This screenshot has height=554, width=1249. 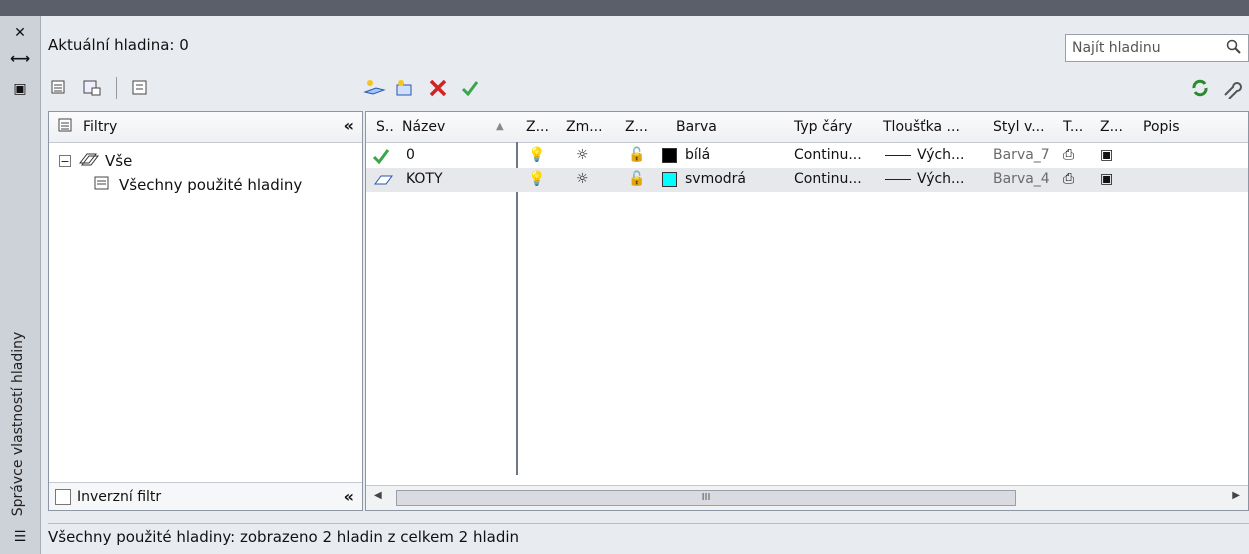 What do you see at coordinates (438, 88) in the screenshot?
I see `delete-layer-icon` at bounding box center [438, 88].